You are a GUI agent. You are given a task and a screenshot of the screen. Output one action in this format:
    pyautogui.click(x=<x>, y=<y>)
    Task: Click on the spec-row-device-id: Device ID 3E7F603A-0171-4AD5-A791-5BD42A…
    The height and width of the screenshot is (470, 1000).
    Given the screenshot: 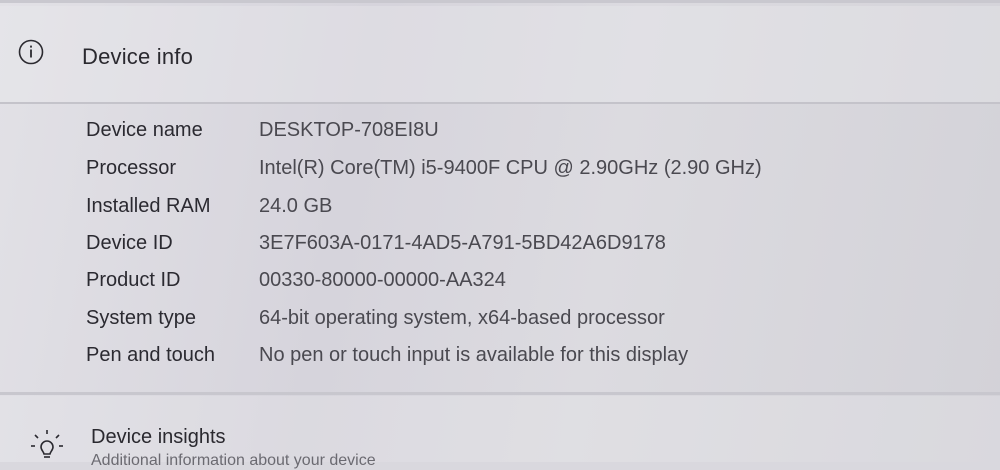 What is the action you would take?
    pyautogui.click(x=500, y=250)
    